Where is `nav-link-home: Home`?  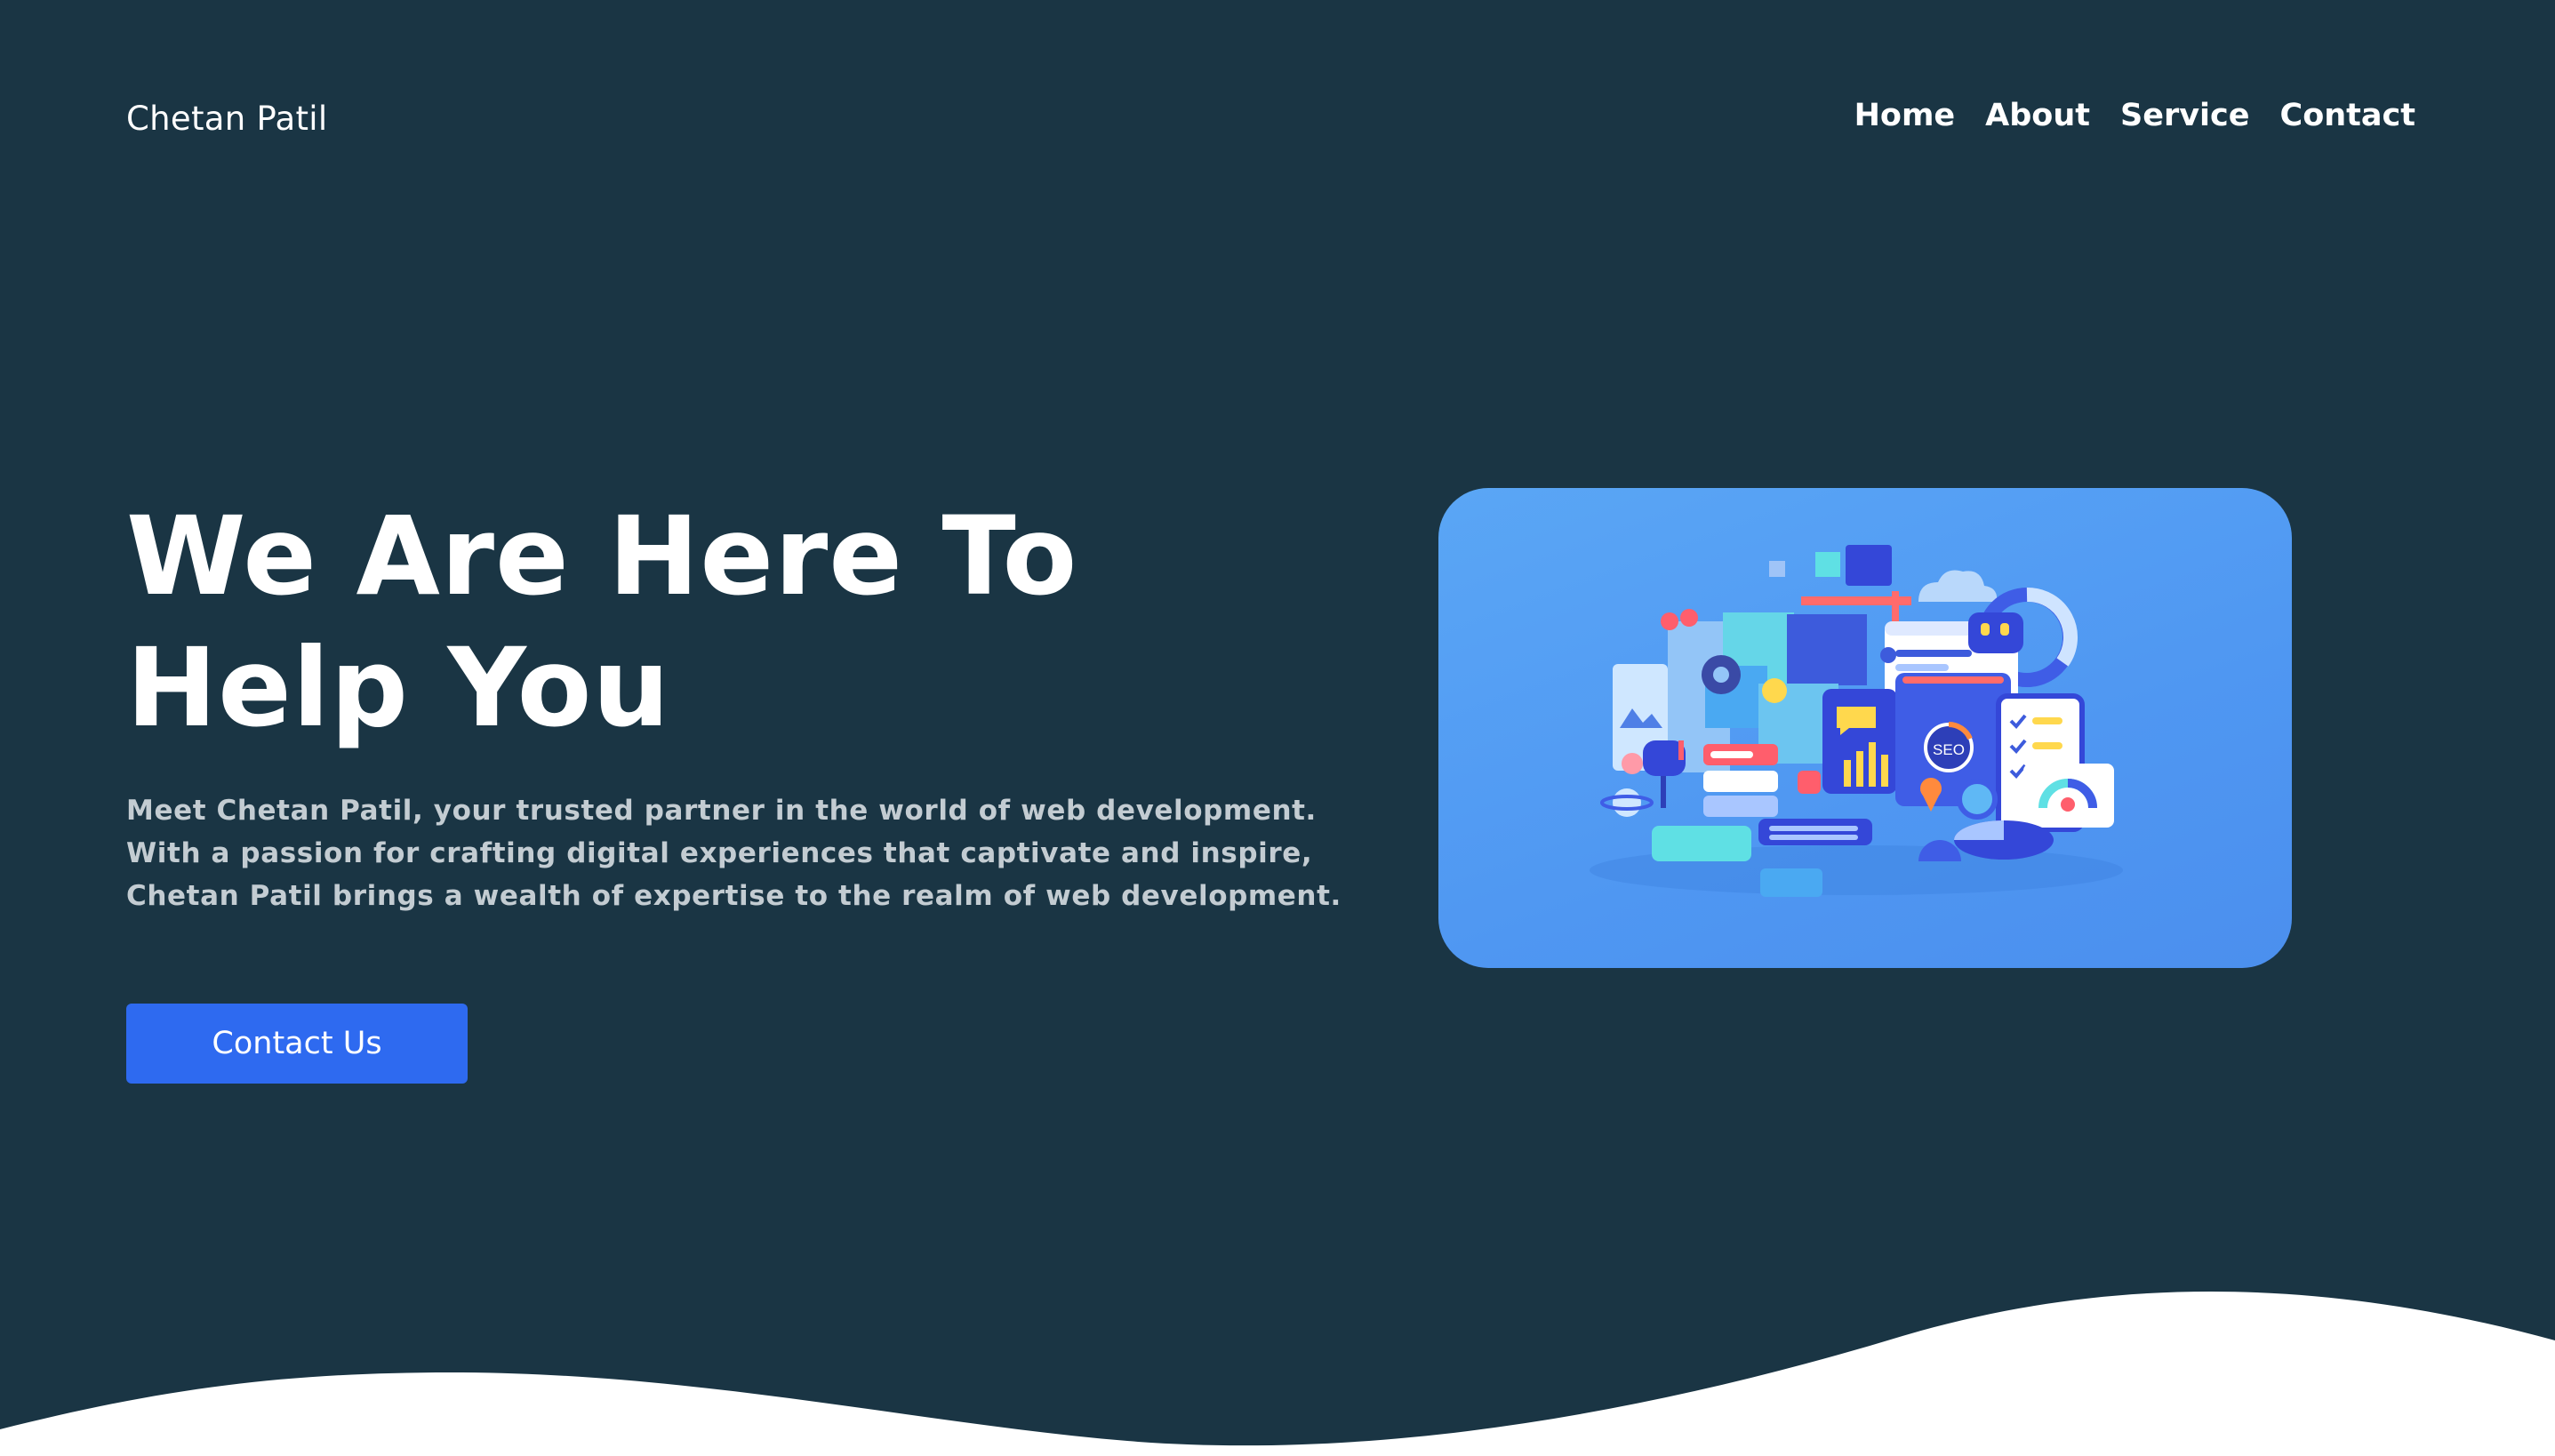 nav-link-home: Home is located at coordinates (1905, 115).